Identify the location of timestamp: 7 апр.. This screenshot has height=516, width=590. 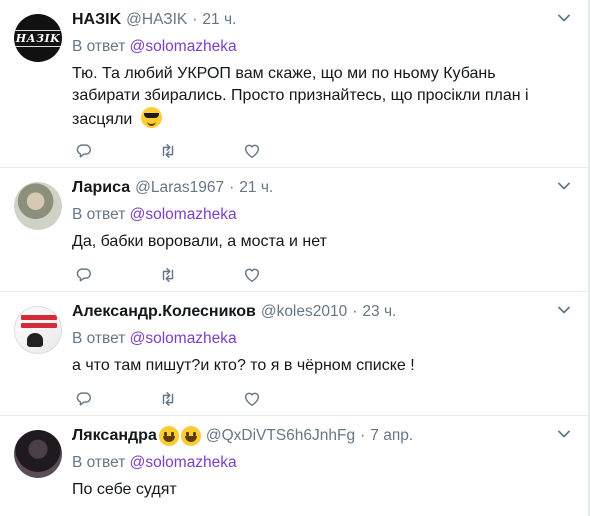
(391, 436).